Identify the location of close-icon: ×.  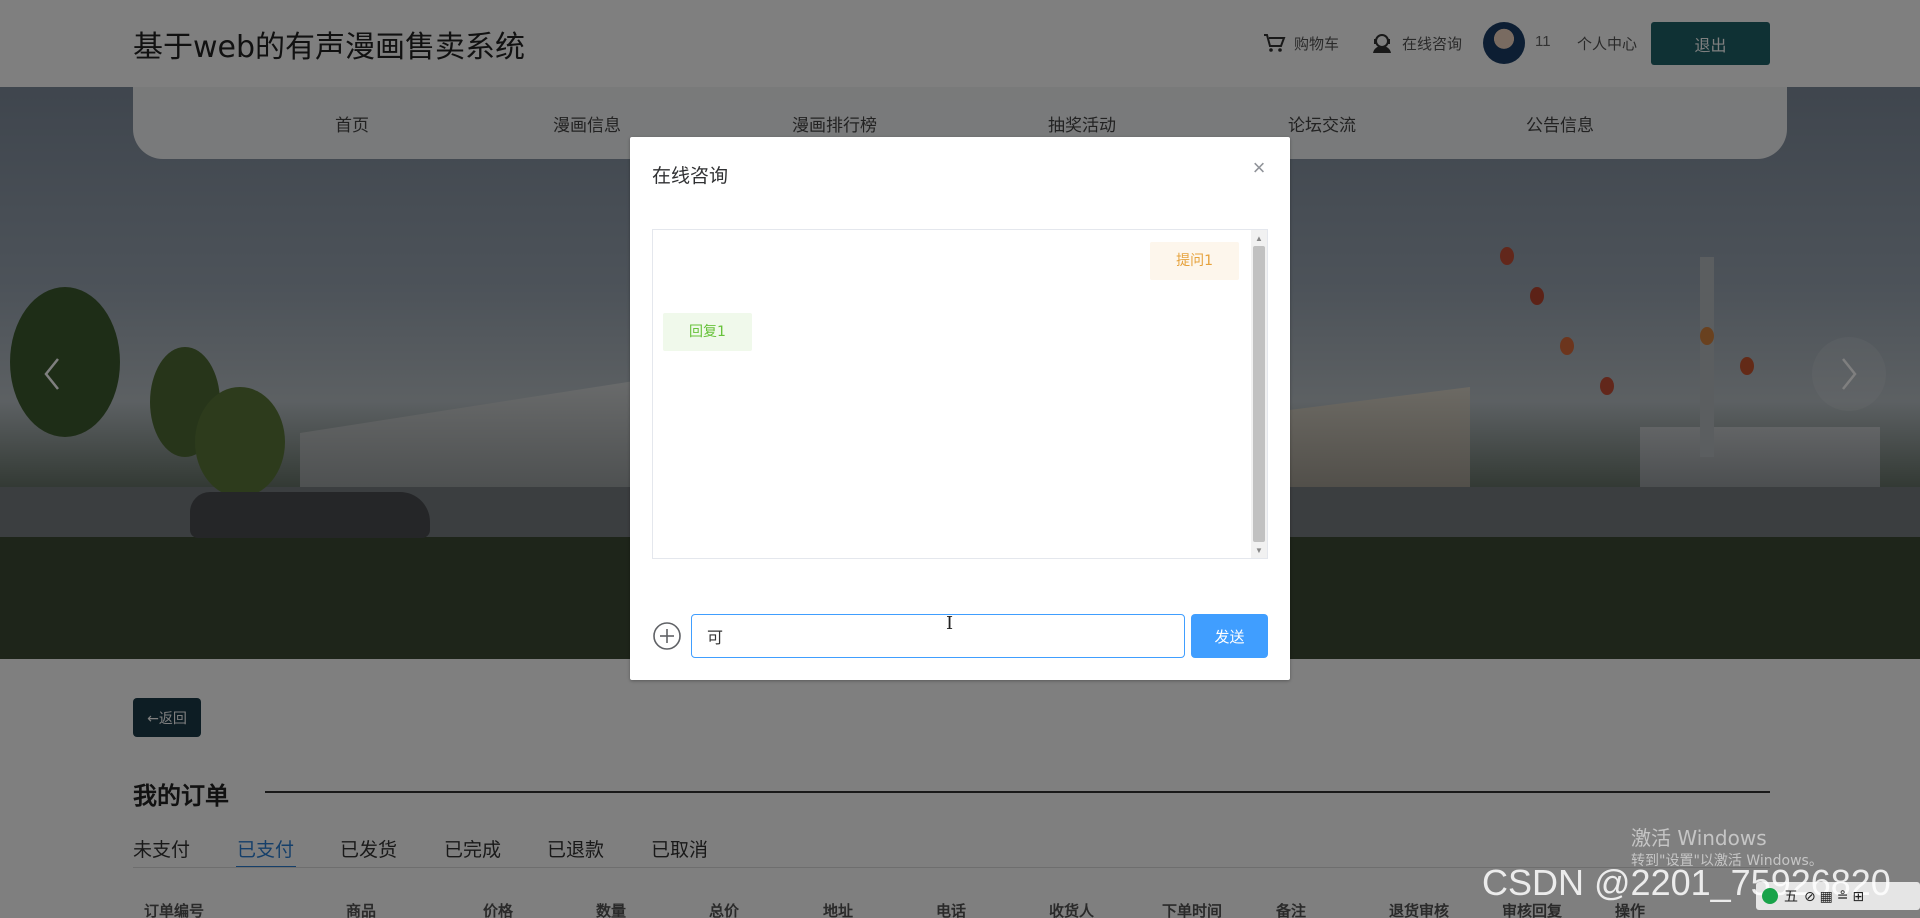
(1259, 168).